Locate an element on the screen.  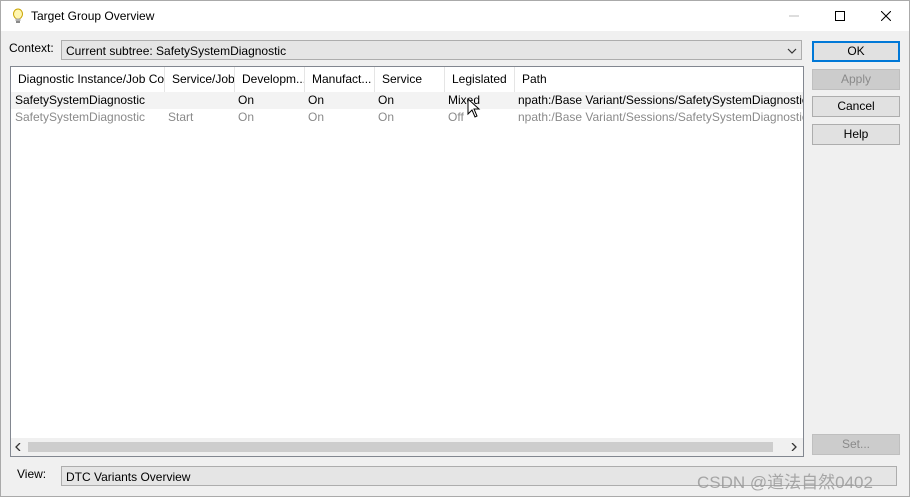
mouse-pointer-icon is located at coordinates (474, 108).